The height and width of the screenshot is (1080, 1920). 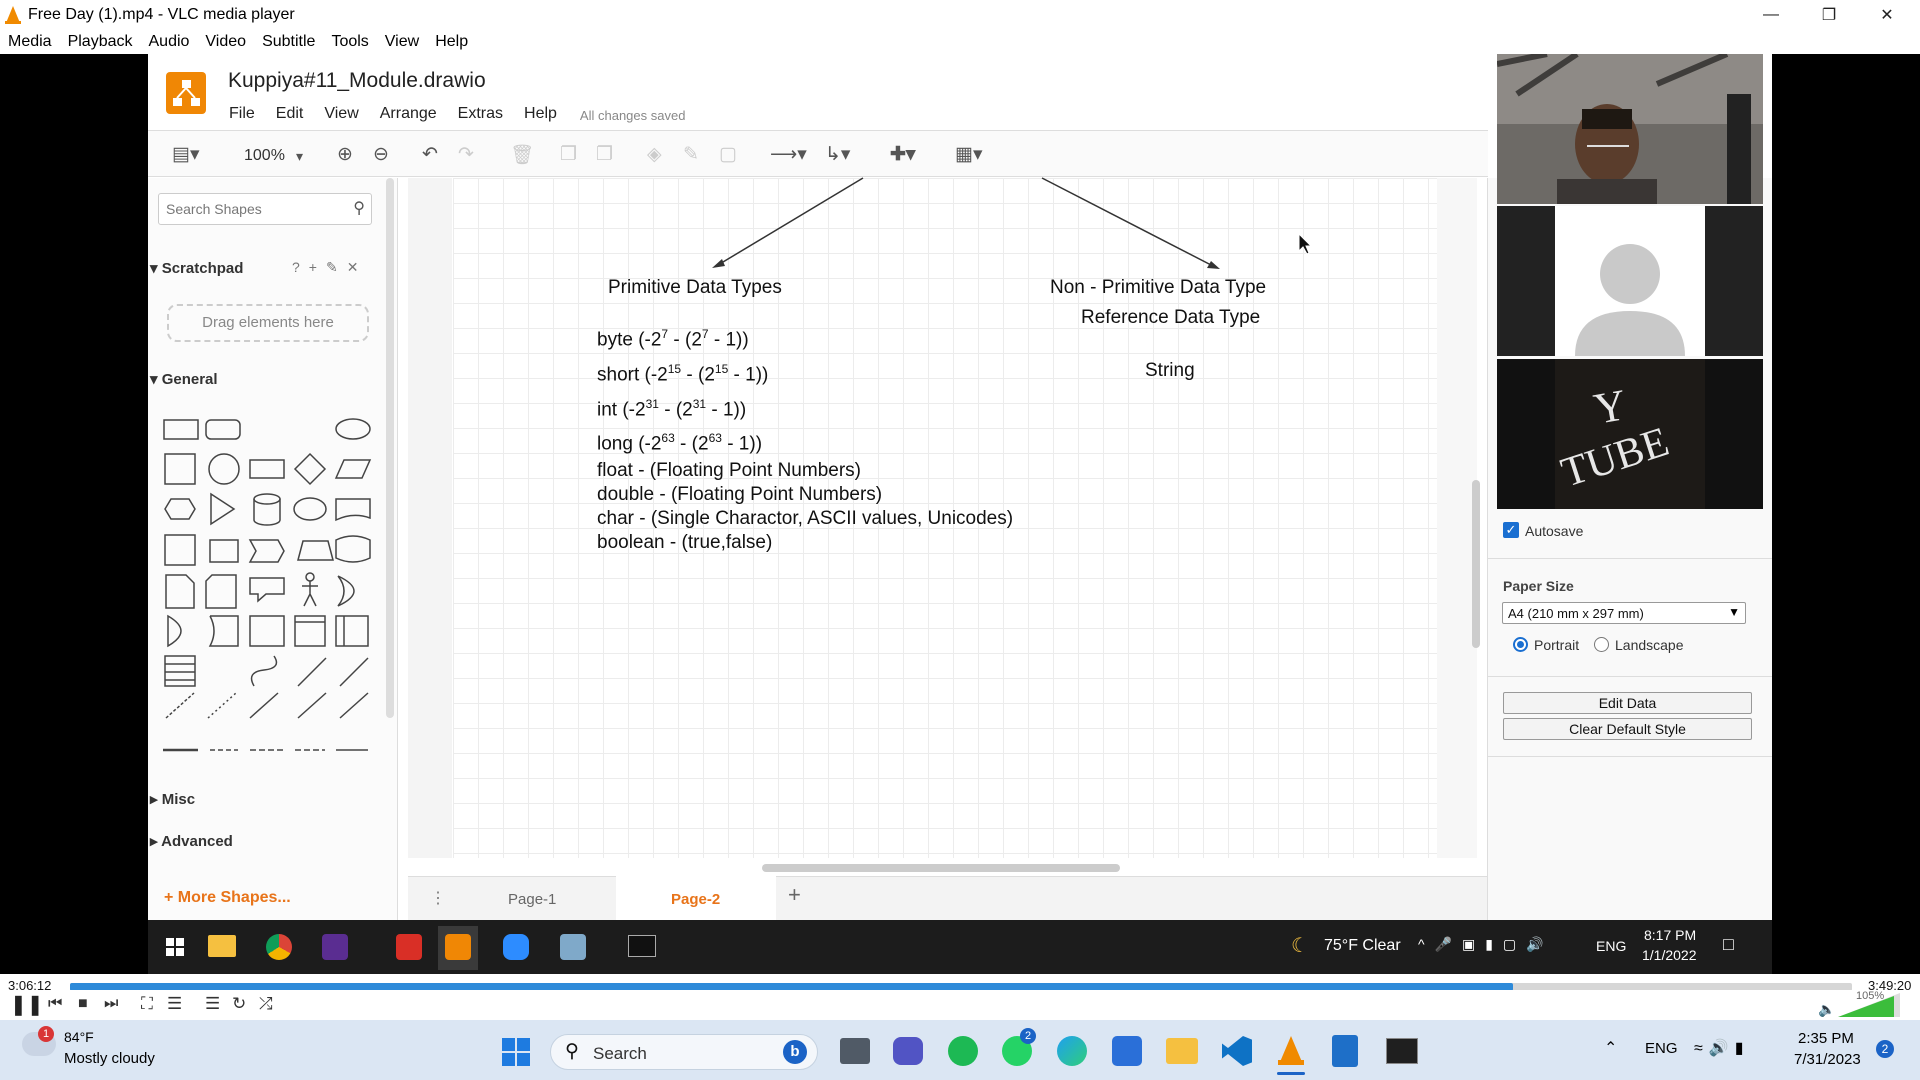 What do you see at coordinates (1627, 703) in the screenshot?
I see `edit-data-button: Edit Data` at bounding box center [1627, 703].